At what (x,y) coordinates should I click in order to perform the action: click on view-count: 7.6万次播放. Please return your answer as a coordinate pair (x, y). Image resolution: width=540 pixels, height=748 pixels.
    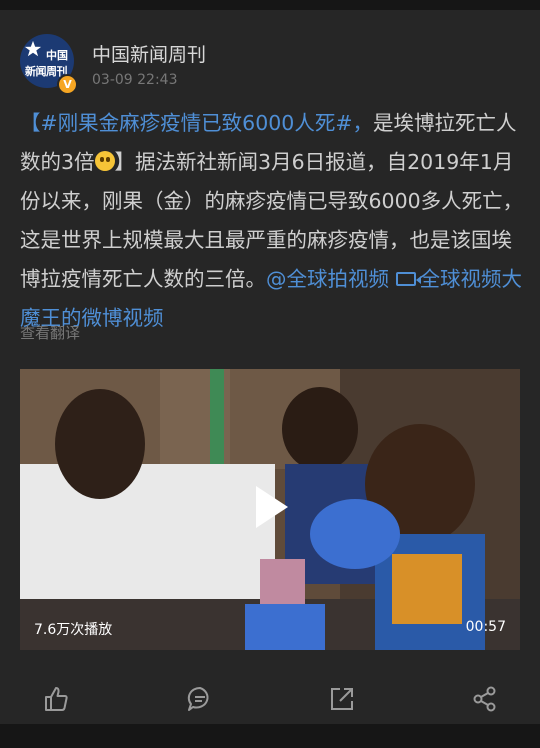
    Looking at the image, I should click on (73, 630).